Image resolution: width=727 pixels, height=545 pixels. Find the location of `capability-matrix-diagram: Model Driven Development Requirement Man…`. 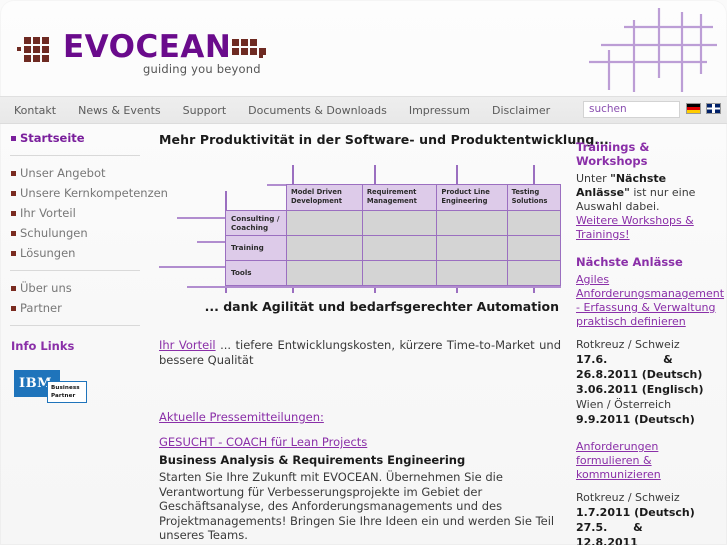

capability-matrix-diagram: Model Driven Development Requirement Man… is located at coordinates (360, 229).